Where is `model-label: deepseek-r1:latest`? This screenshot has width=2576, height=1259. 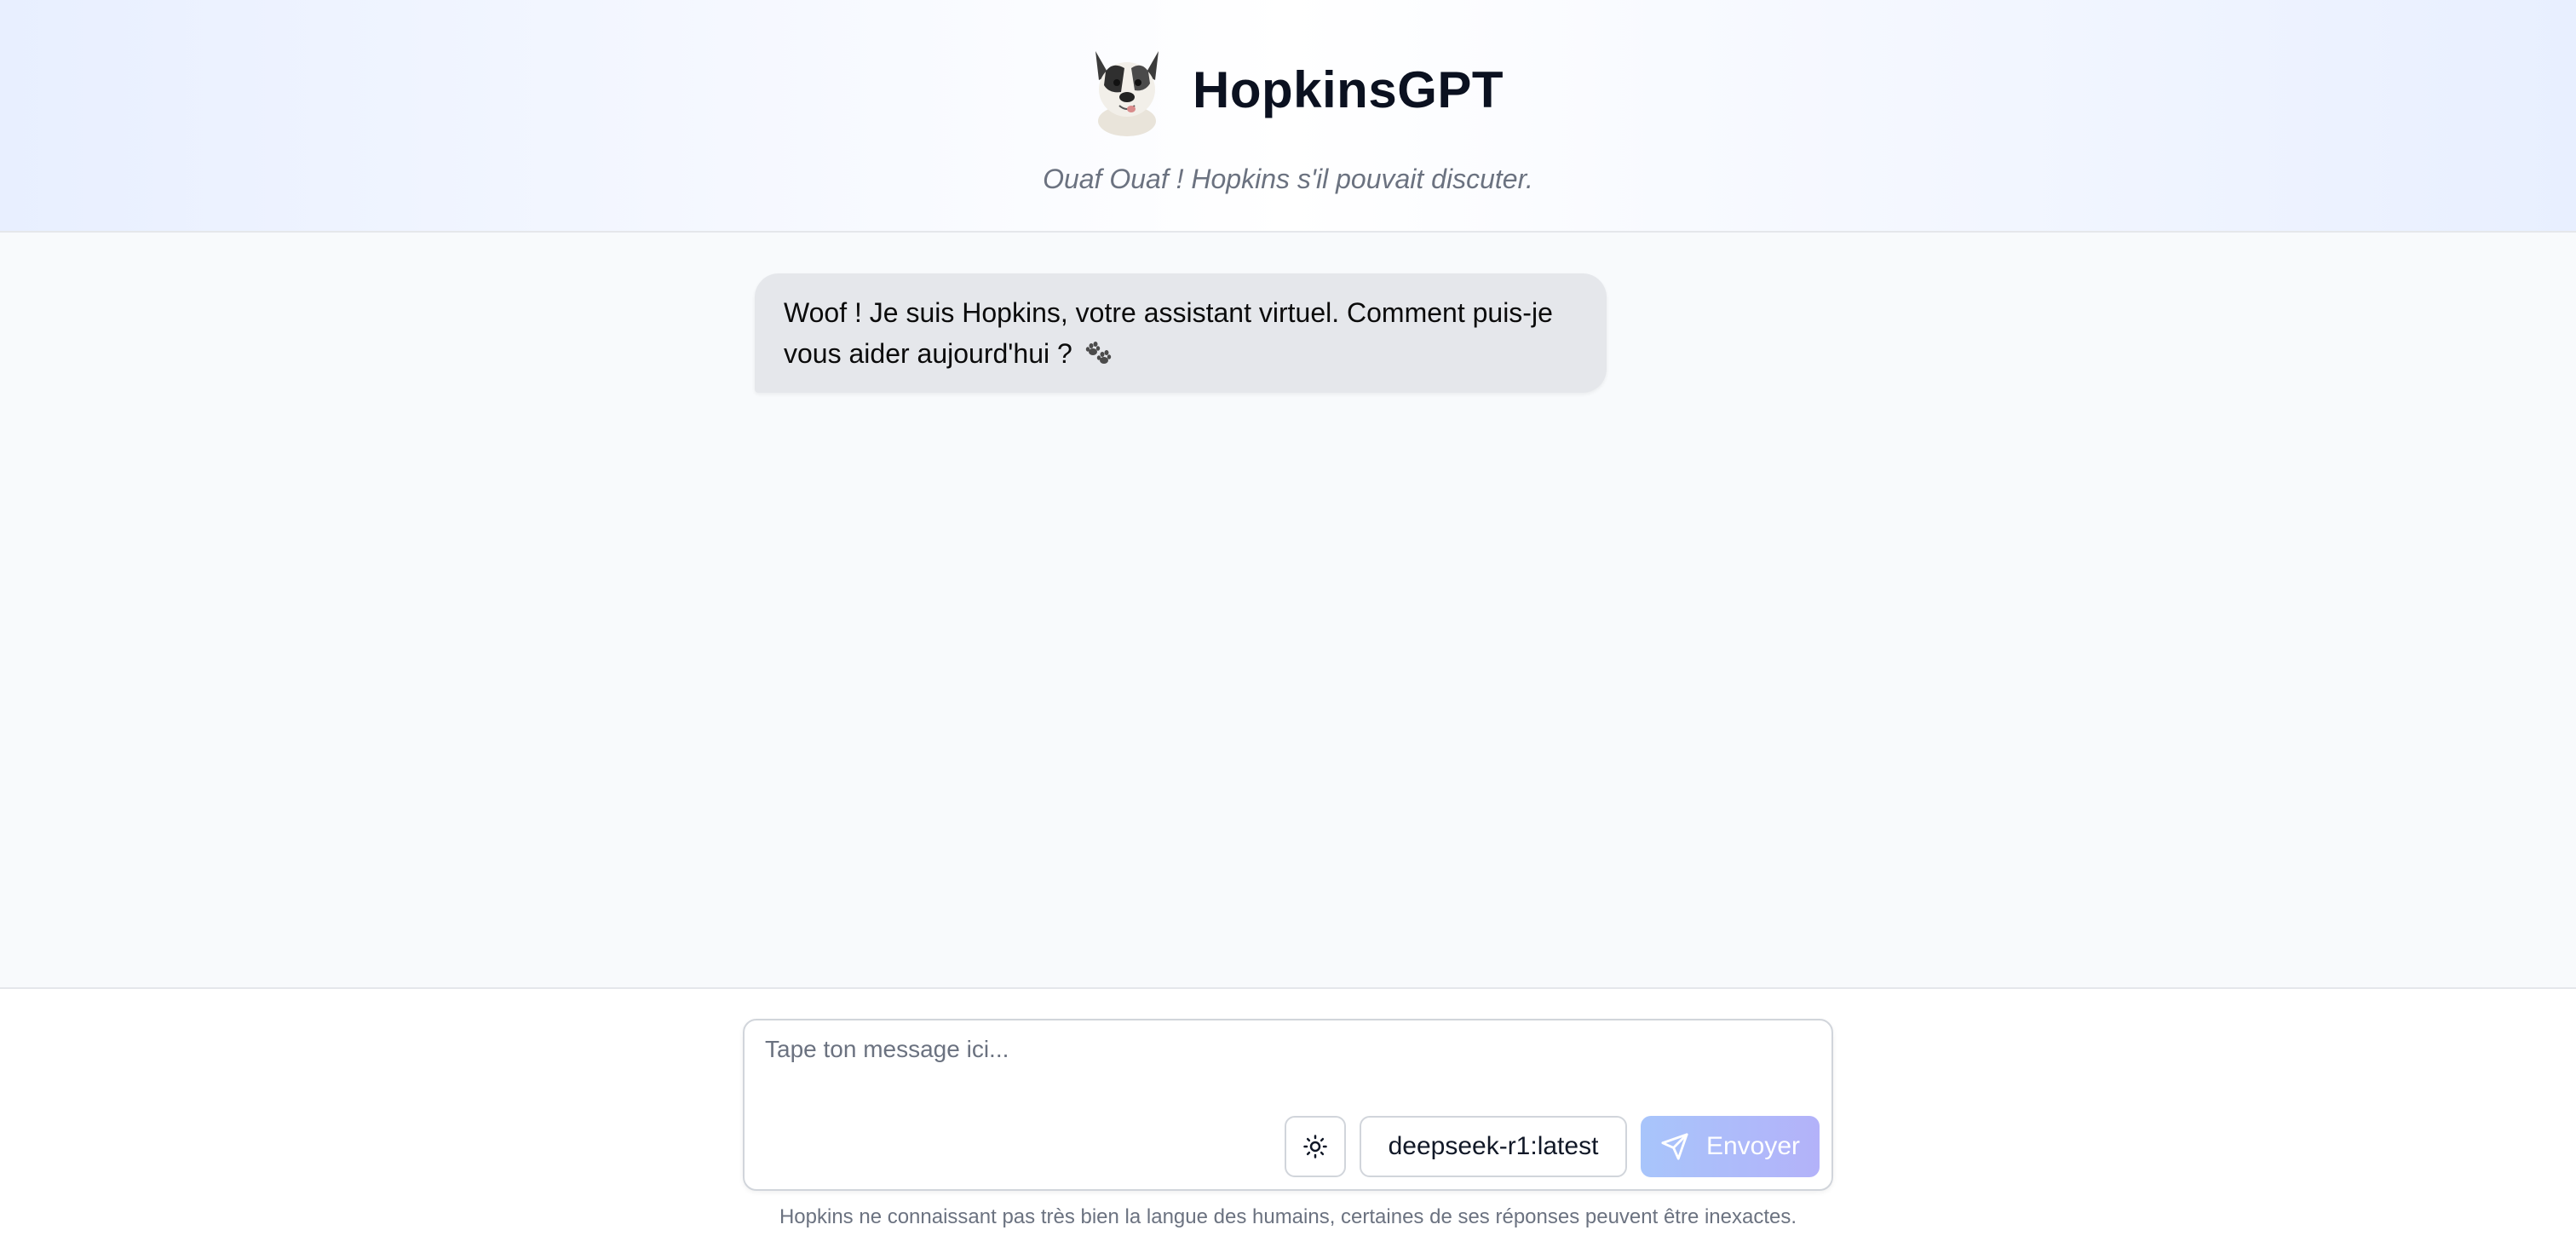
model-label: deepseek-r1:latest is located at coordinates (1494, 1146).